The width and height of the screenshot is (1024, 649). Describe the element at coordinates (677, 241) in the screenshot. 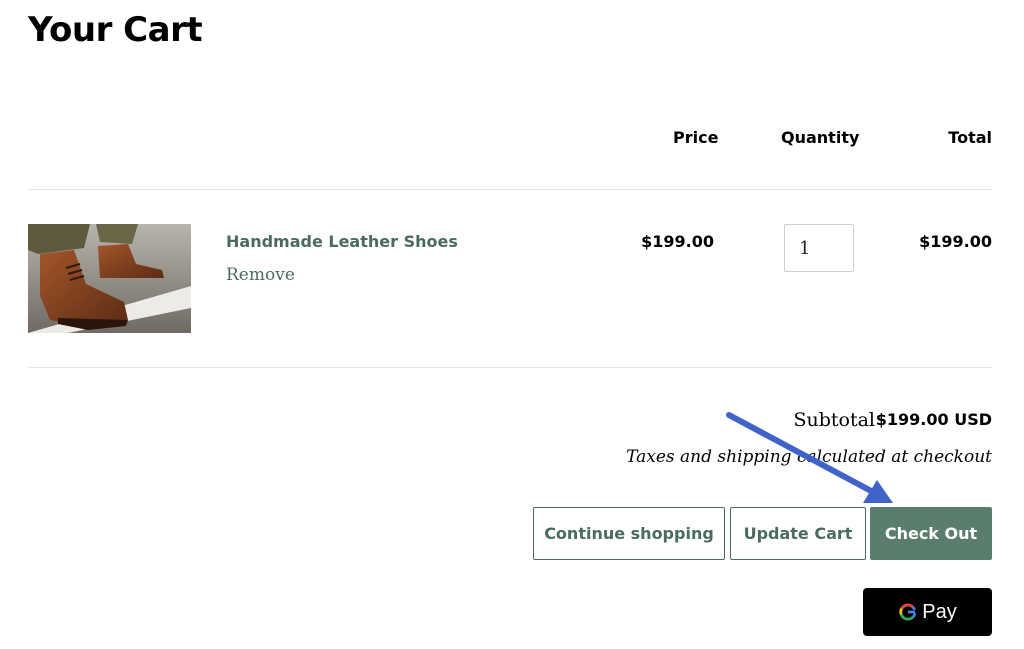

I see `item-price: $199.00` at that location.